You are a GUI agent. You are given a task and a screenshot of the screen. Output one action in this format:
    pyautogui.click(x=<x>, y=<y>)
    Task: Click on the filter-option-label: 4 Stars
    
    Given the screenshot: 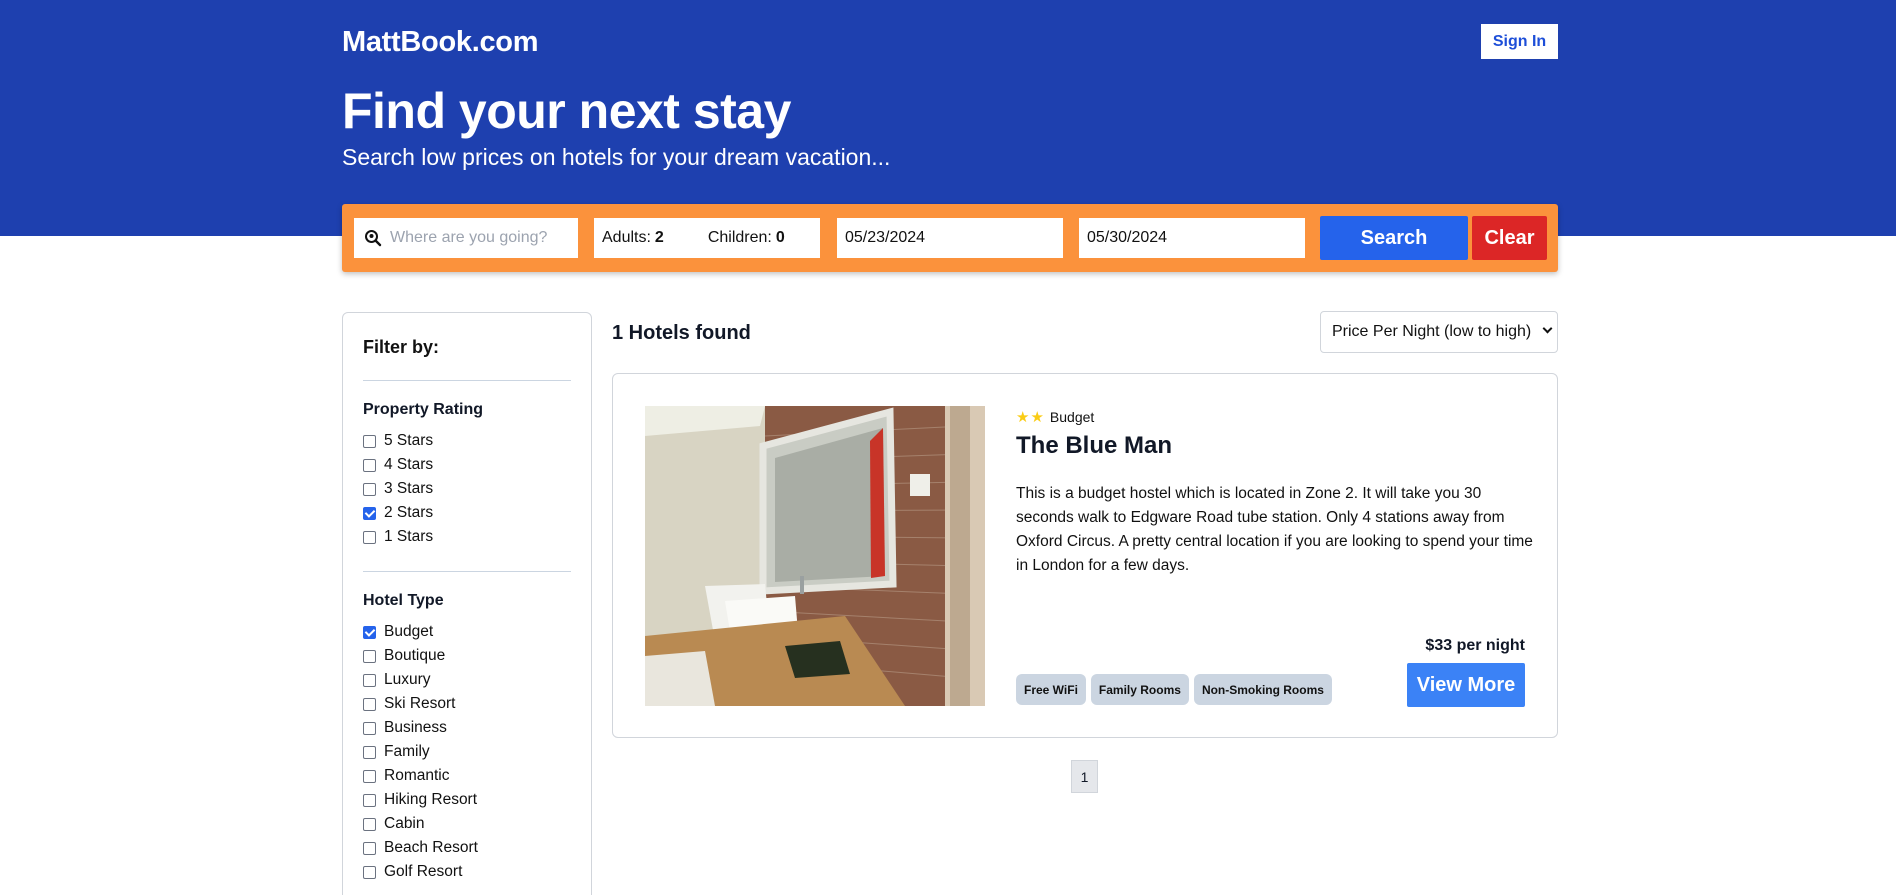 What is the action you would take?
    pyautogui.click(x=409, y=464)
    